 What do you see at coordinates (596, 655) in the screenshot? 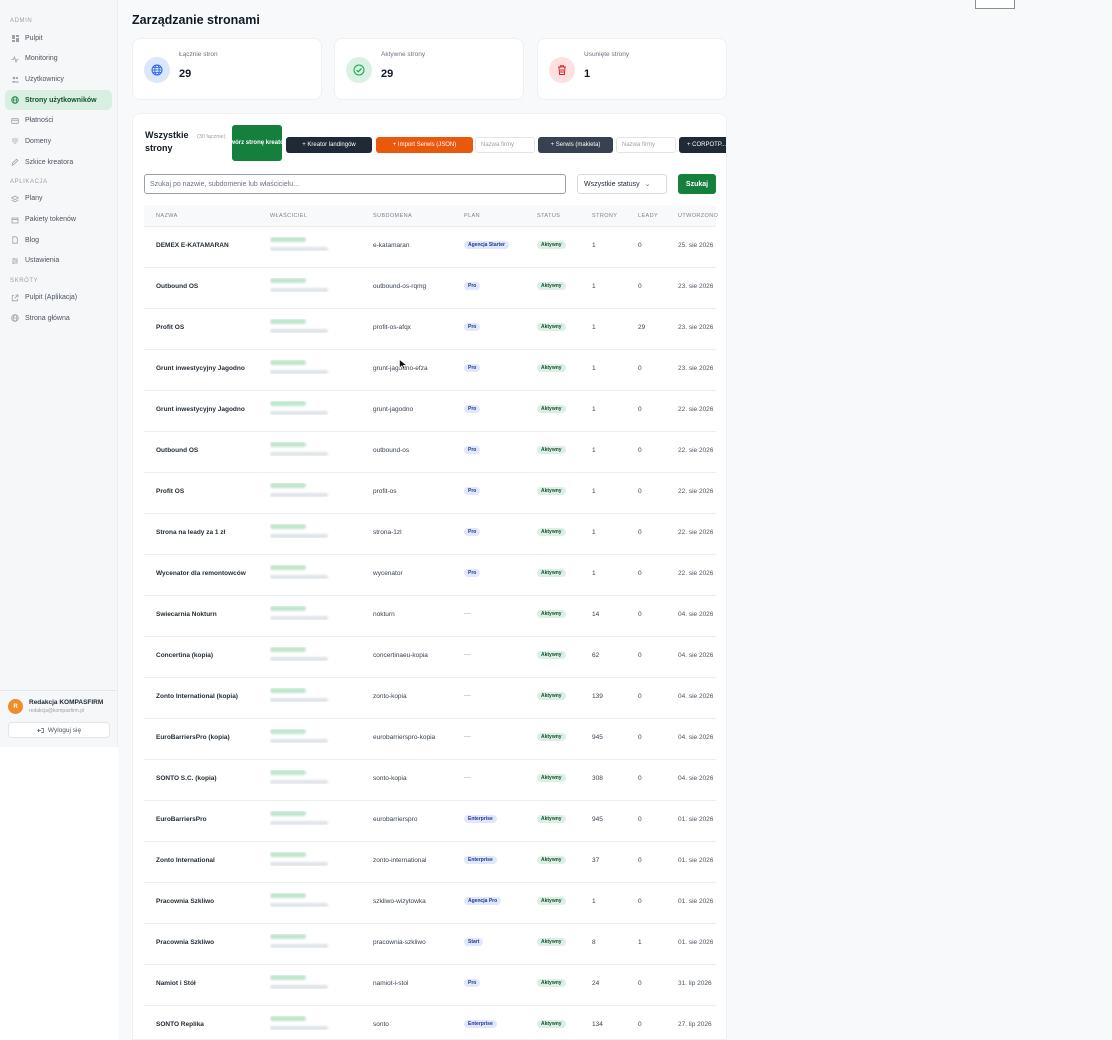
I see `pages-count: 62` at bounding box center [596, 655].